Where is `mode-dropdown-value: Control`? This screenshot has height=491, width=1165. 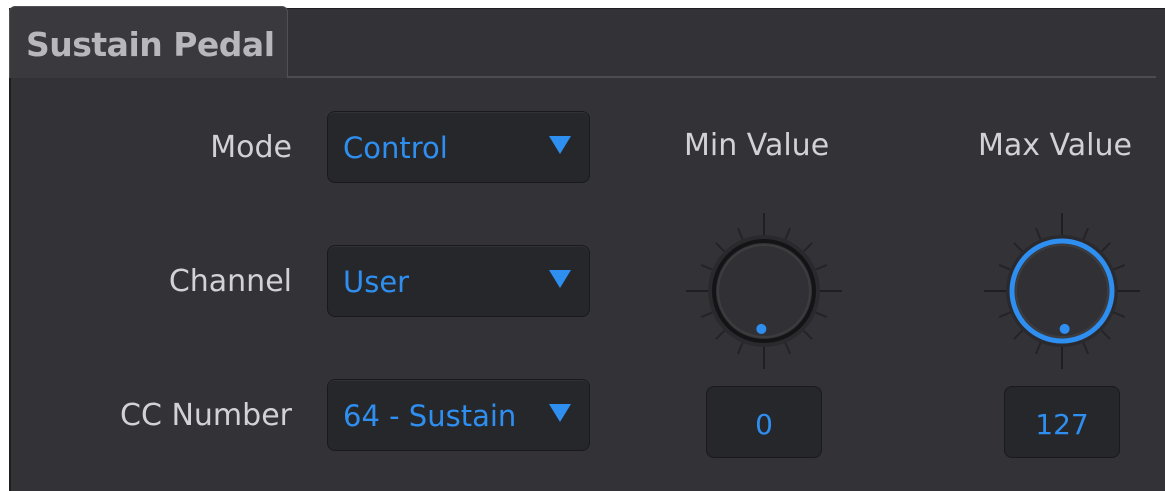 mode-dropdown-value: Control is located at coordinates (395, 148).